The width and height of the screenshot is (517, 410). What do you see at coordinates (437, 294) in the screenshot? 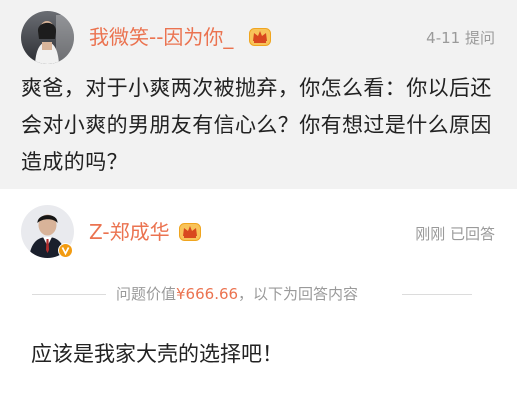
I see `divider-line-right` at bounding box center [437, 294].